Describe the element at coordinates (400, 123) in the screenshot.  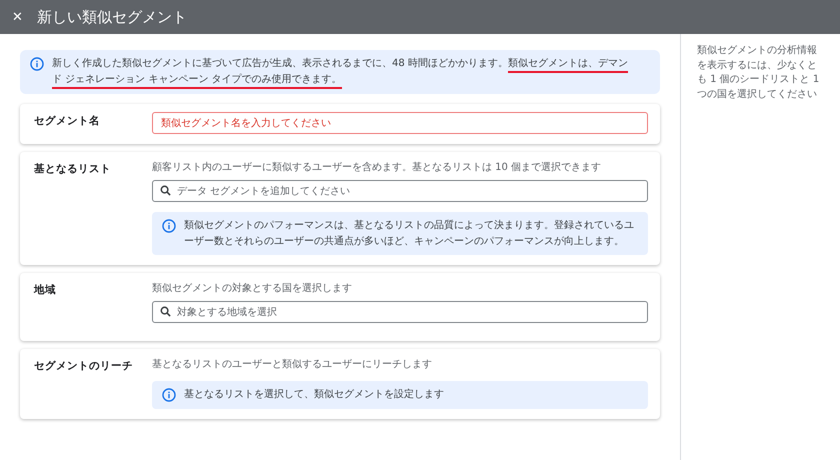
I see `input-field: 類似セグメント名を入力してください` at that location.